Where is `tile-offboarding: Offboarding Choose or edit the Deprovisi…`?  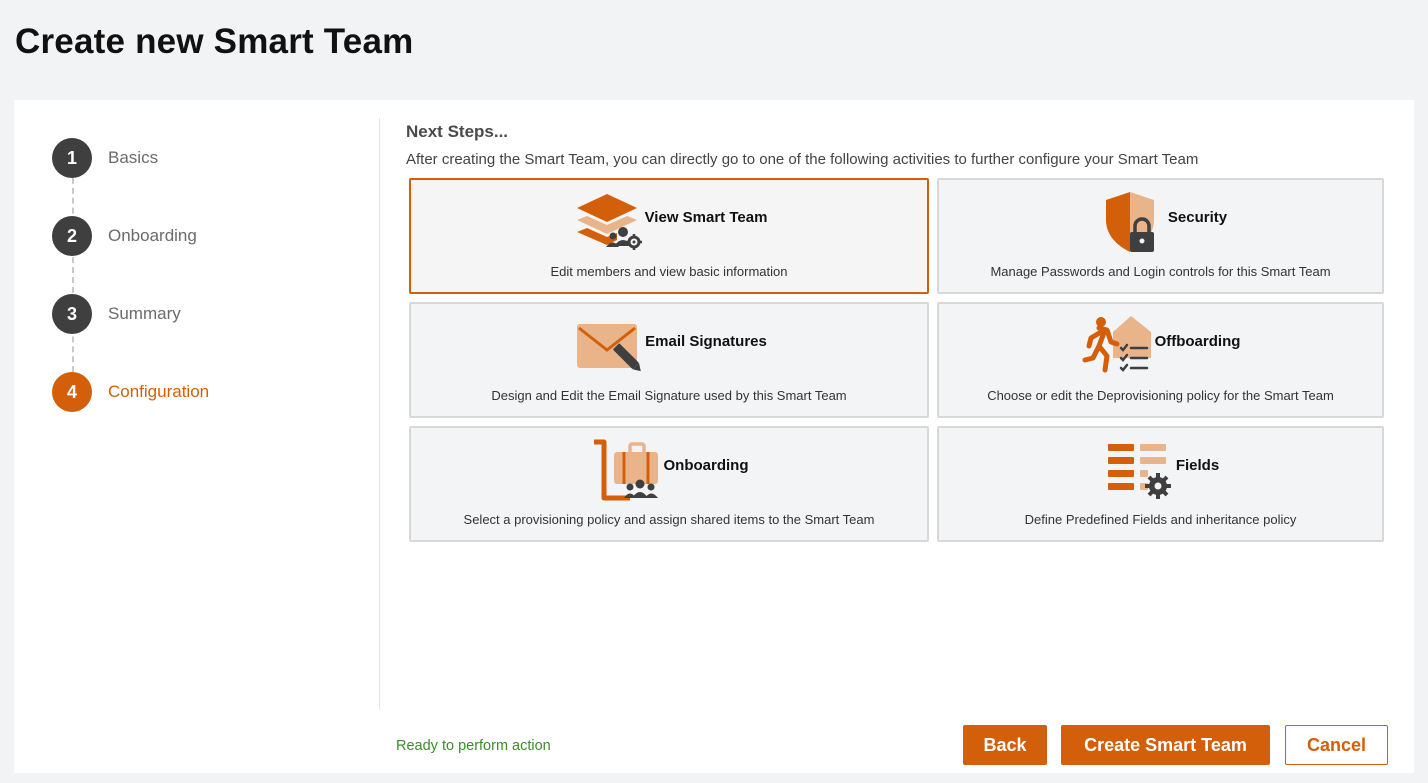
tile-offboarding: Offboarding Choose or edit the Deprovisi… is located at coordinates (1160, 360).